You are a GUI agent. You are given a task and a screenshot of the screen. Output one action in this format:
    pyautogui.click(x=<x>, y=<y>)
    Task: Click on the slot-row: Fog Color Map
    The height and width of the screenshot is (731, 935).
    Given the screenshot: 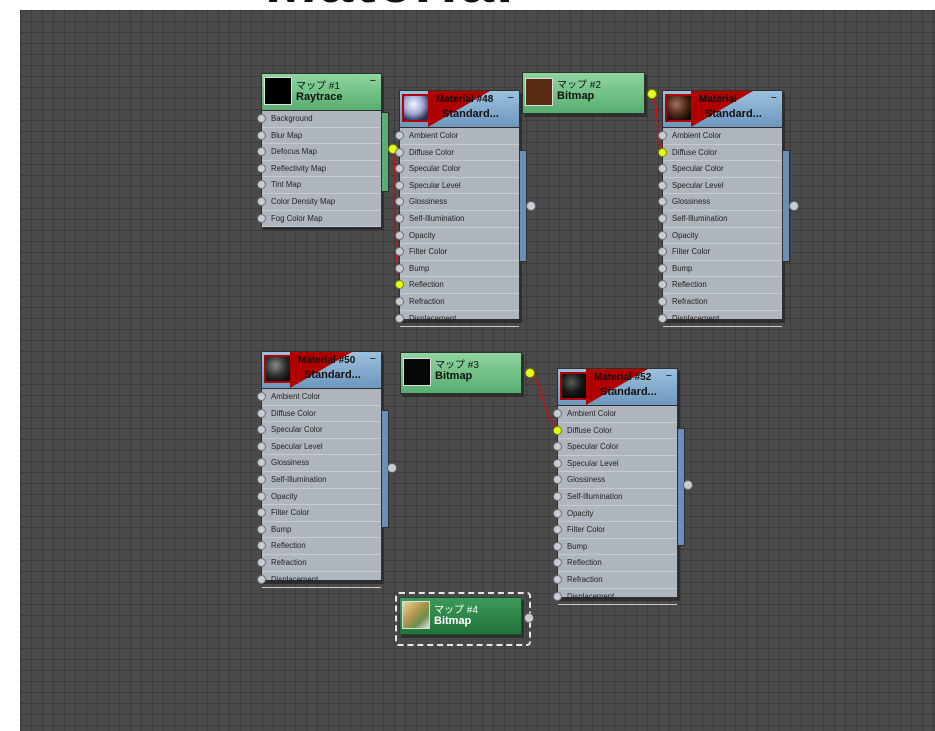 What is the action you would take?
    pyautogui.click(x=319, y=219)
    